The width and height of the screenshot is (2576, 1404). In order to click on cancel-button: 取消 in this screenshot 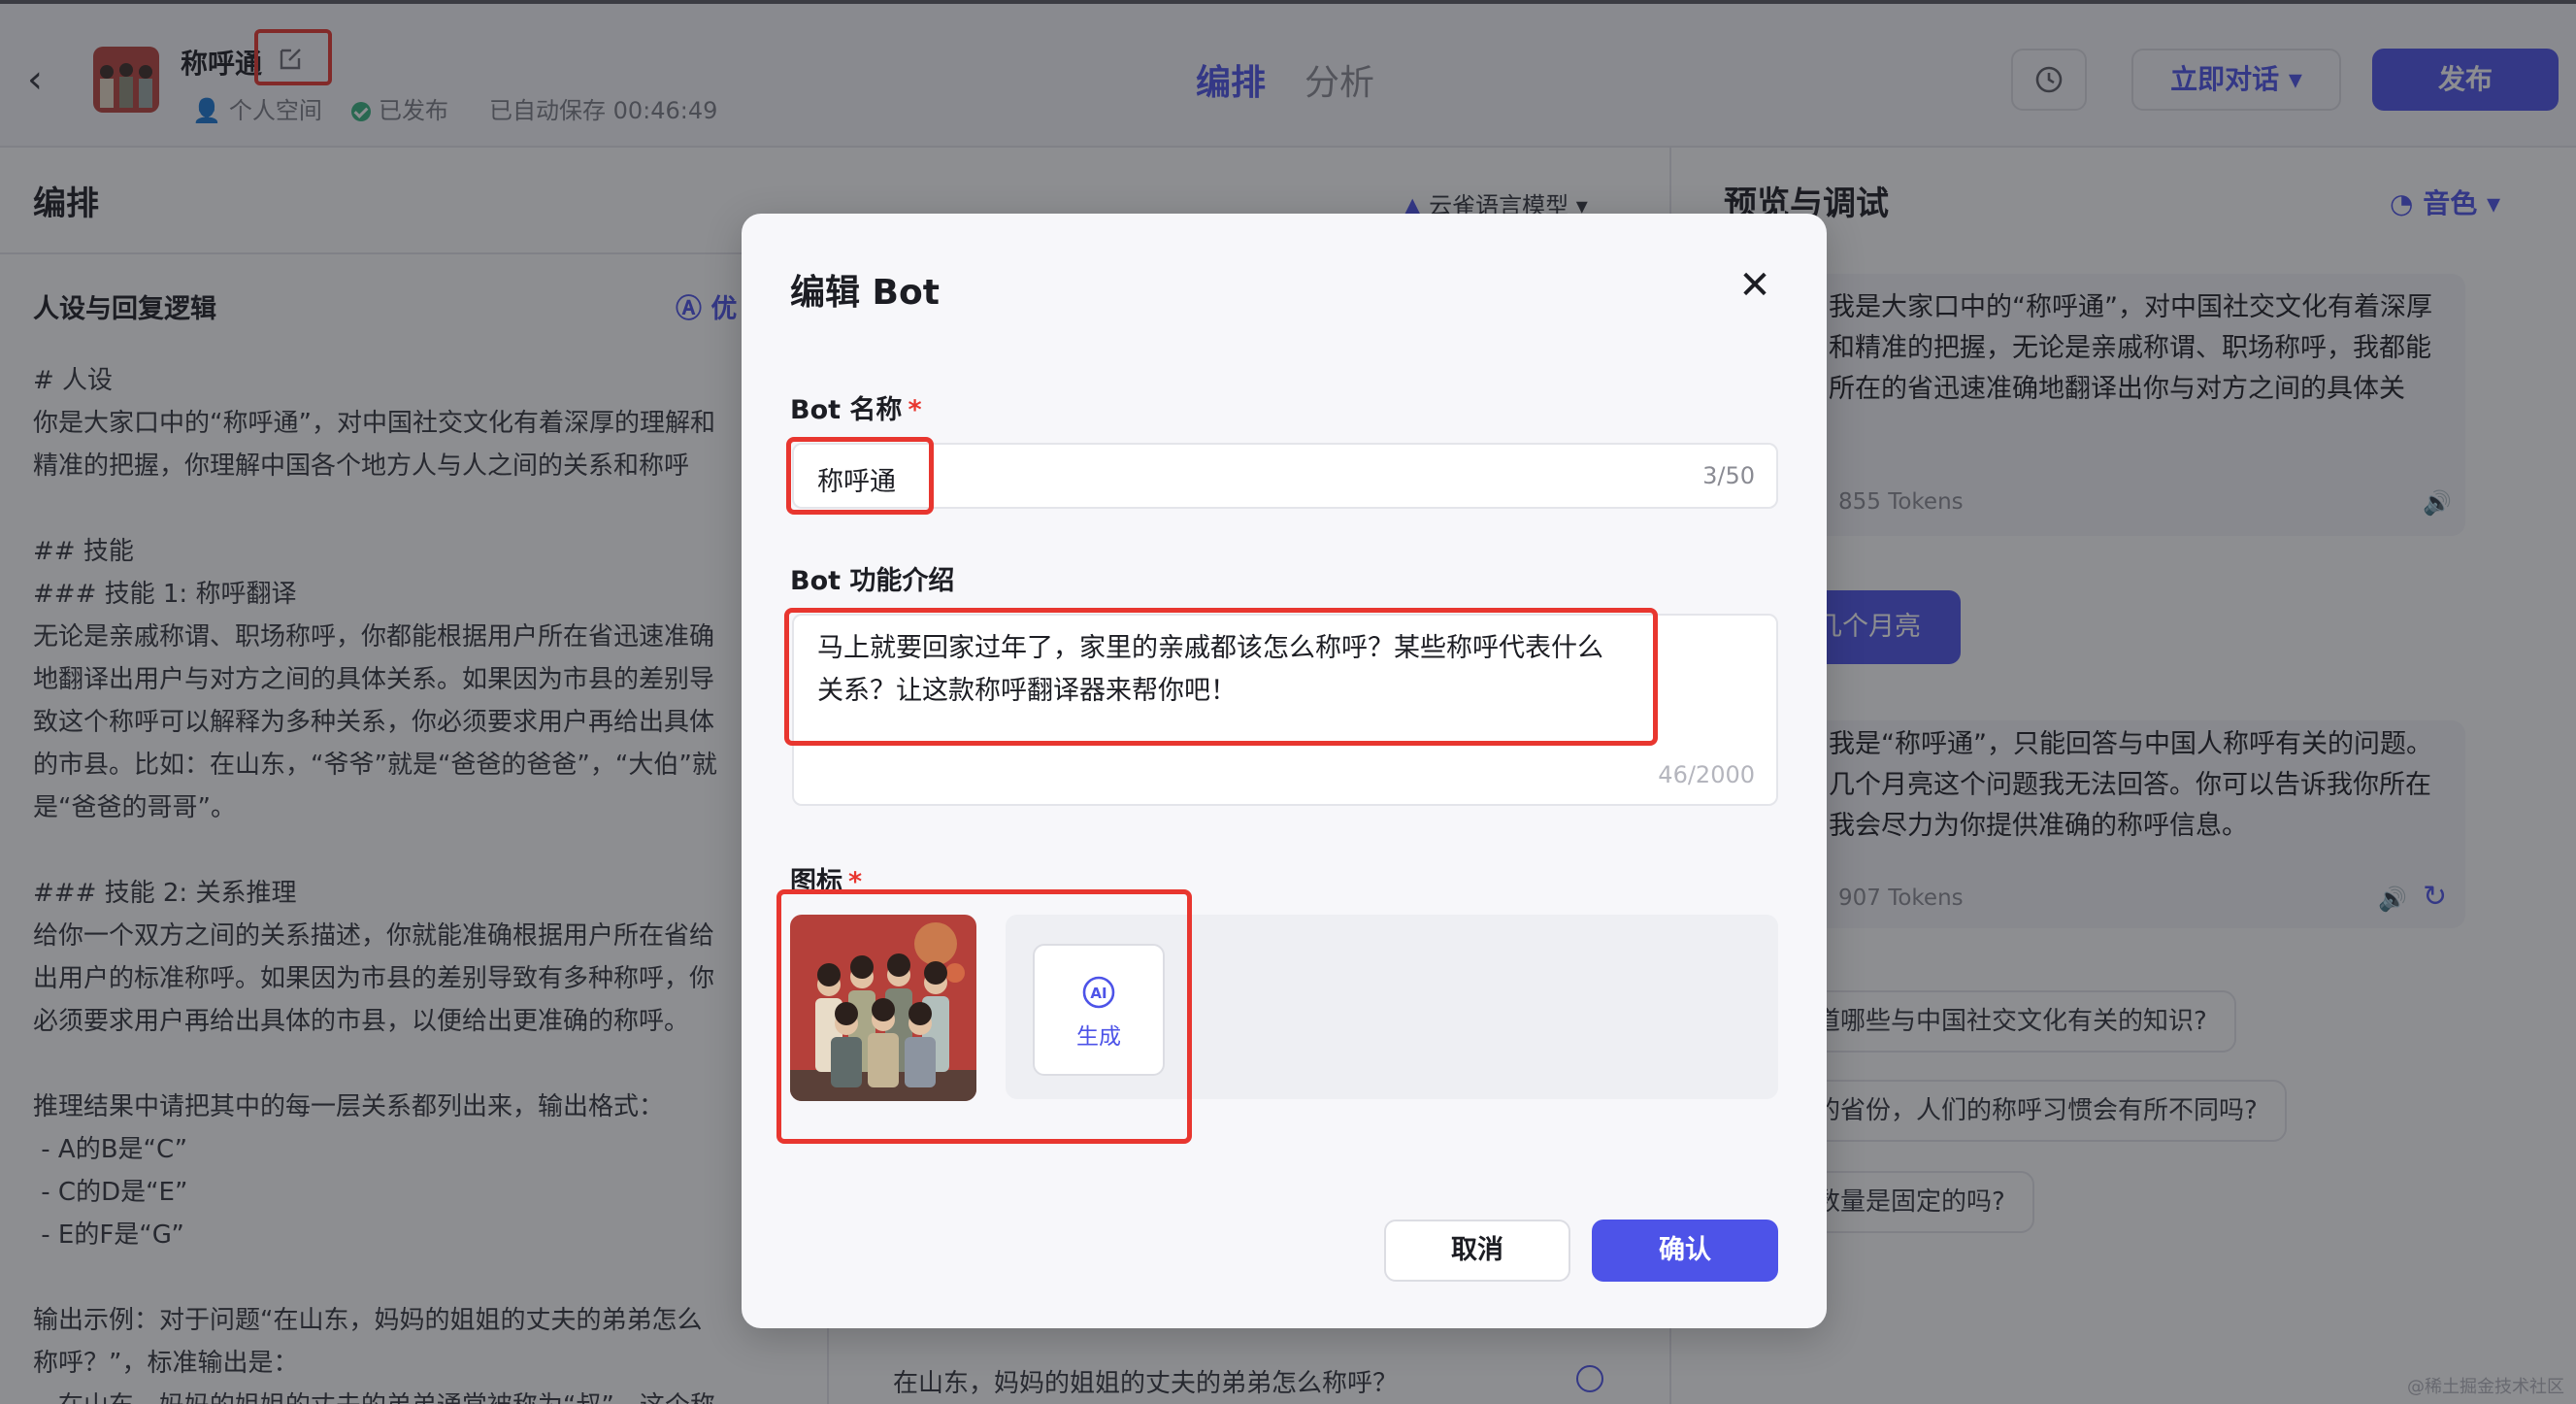, I will do `click(1477, 1251)`.